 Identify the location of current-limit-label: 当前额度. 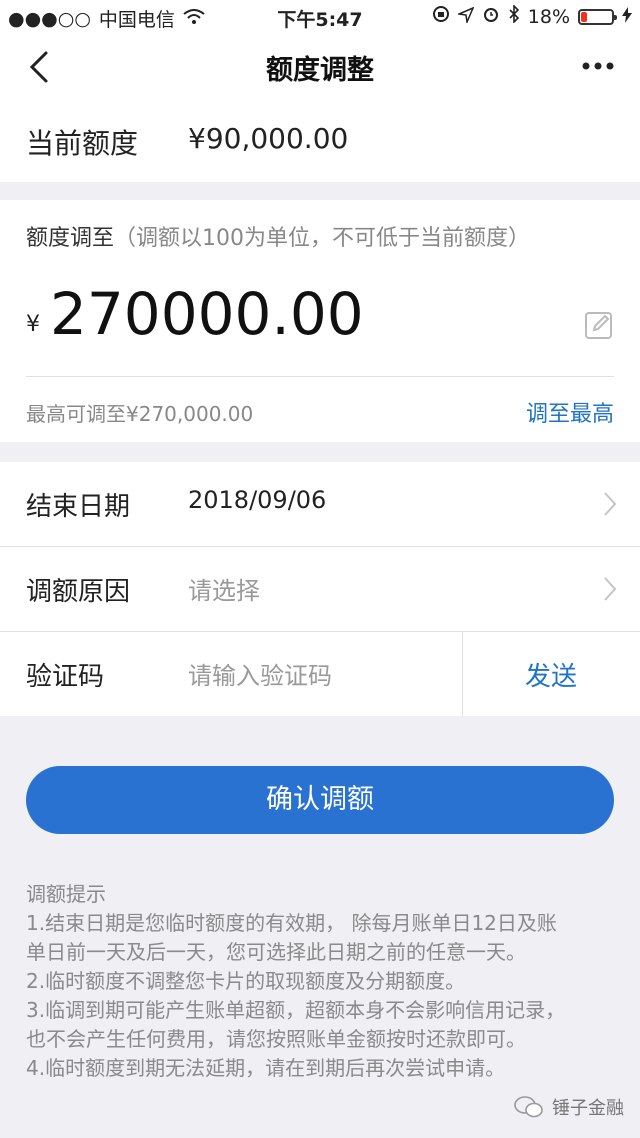
(82, 143).